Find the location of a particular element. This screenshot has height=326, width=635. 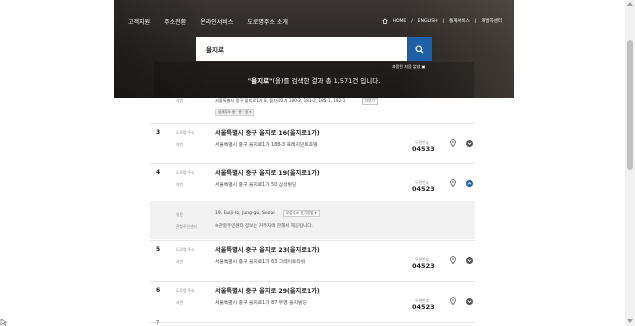

nav-item-convert: 주소전환 is located at coordinates (175, 21).